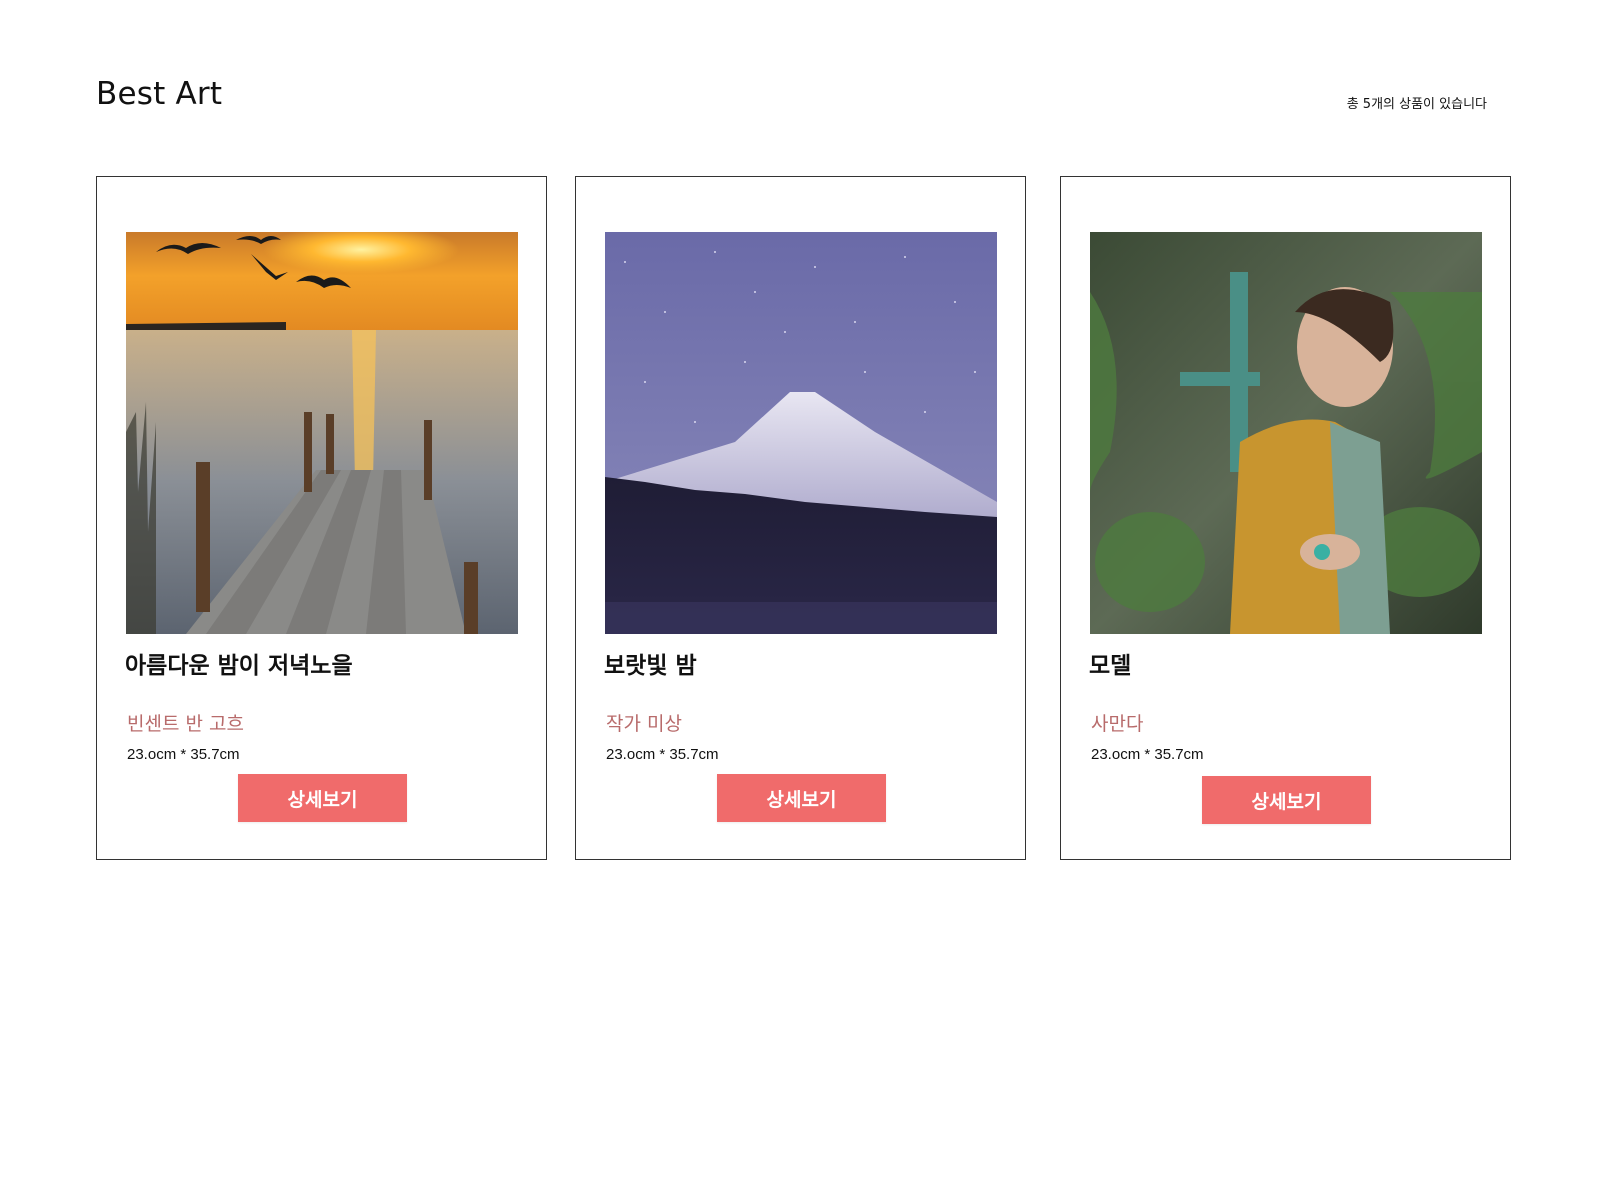  What do you see at coordinates (185, 724) in the screenshot?
I see `artist-name: 빈센트 반 고흐` at bounding box center [185, 724].